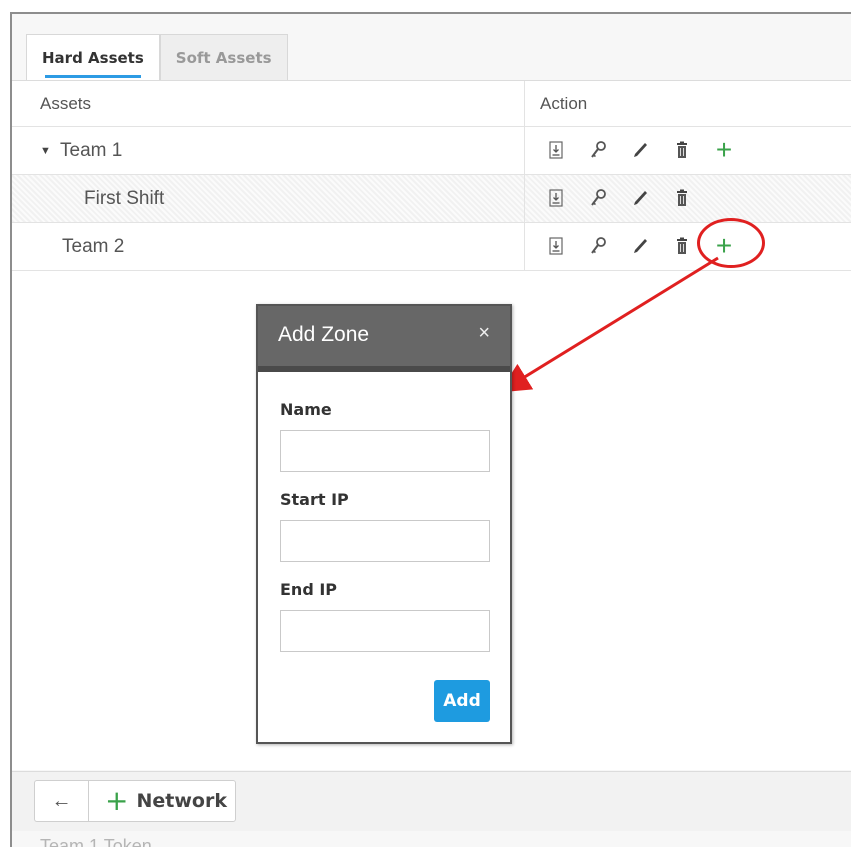 The width and height of the screenshot is (851, 847). Describe the element at coordinates (385, 541) in the screenshot. I see `start-ip-input` at that location.